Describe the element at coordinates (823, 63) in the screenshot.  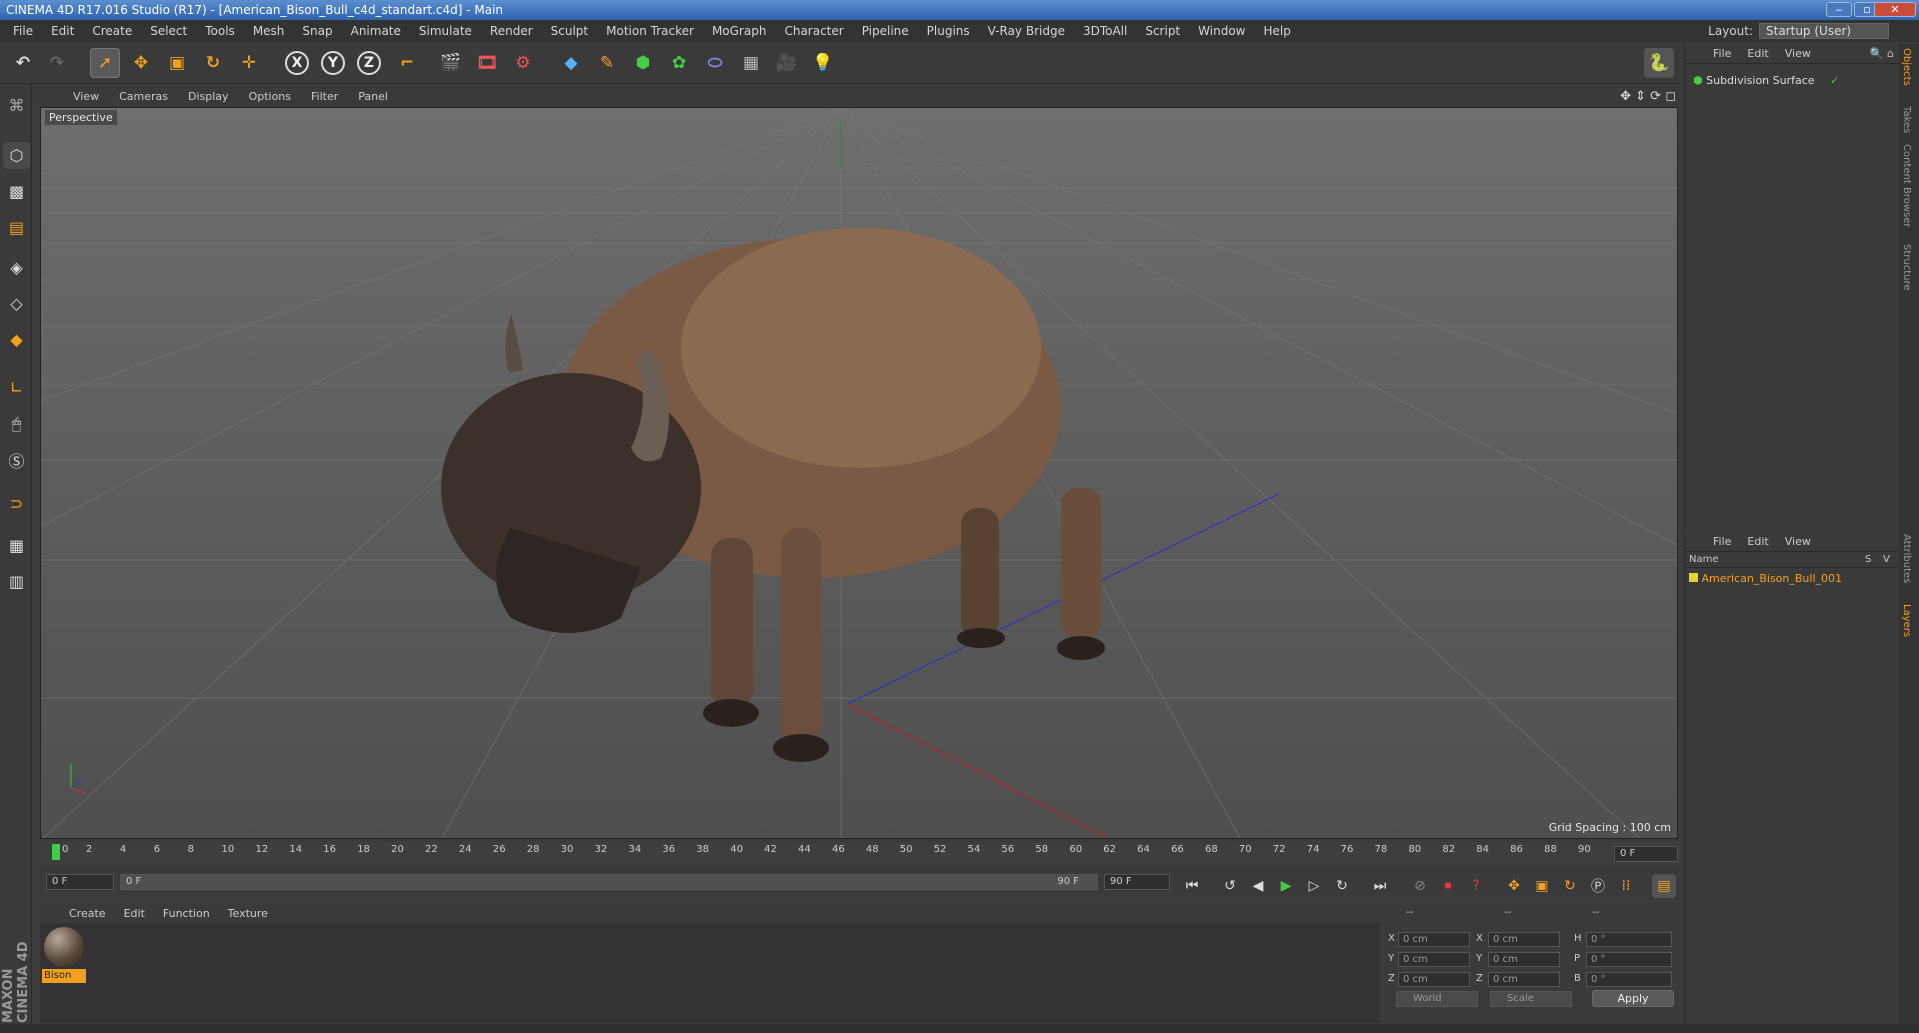
I see `light-icon: 💡` at that location.